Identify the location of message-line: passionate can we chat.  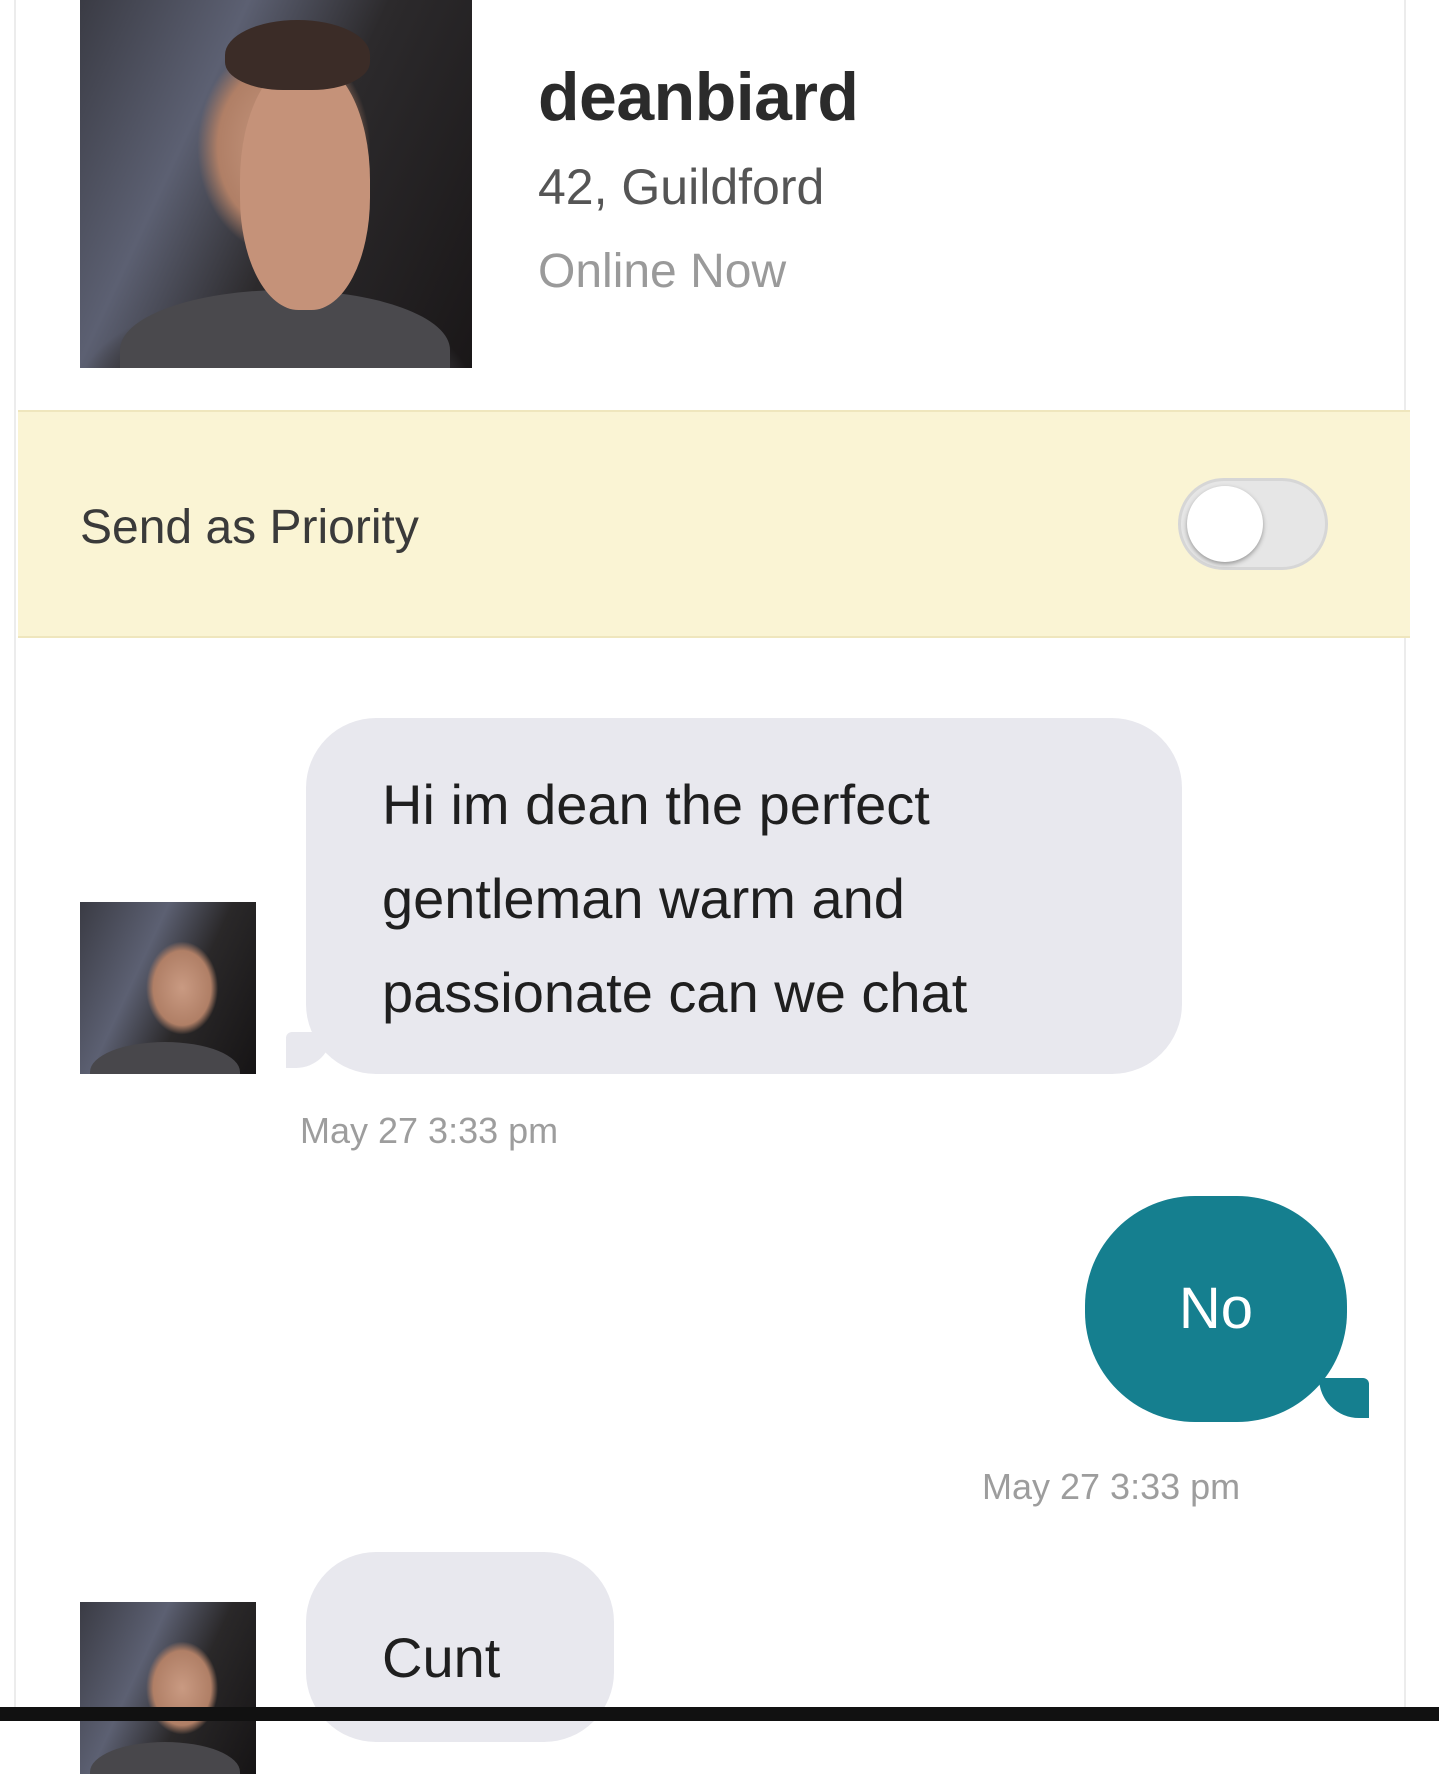
(675, 992).